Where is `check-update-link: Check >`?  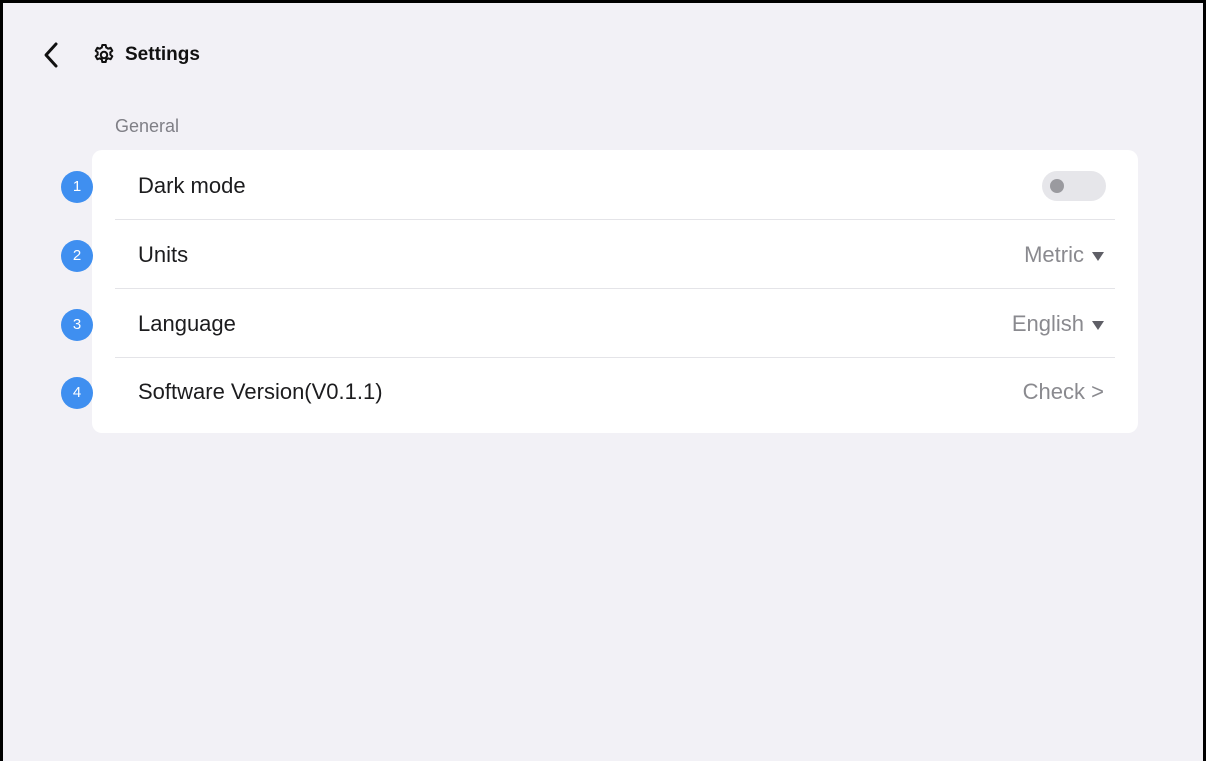 check-update-link: Check > is located at coordinates (1063, 392).